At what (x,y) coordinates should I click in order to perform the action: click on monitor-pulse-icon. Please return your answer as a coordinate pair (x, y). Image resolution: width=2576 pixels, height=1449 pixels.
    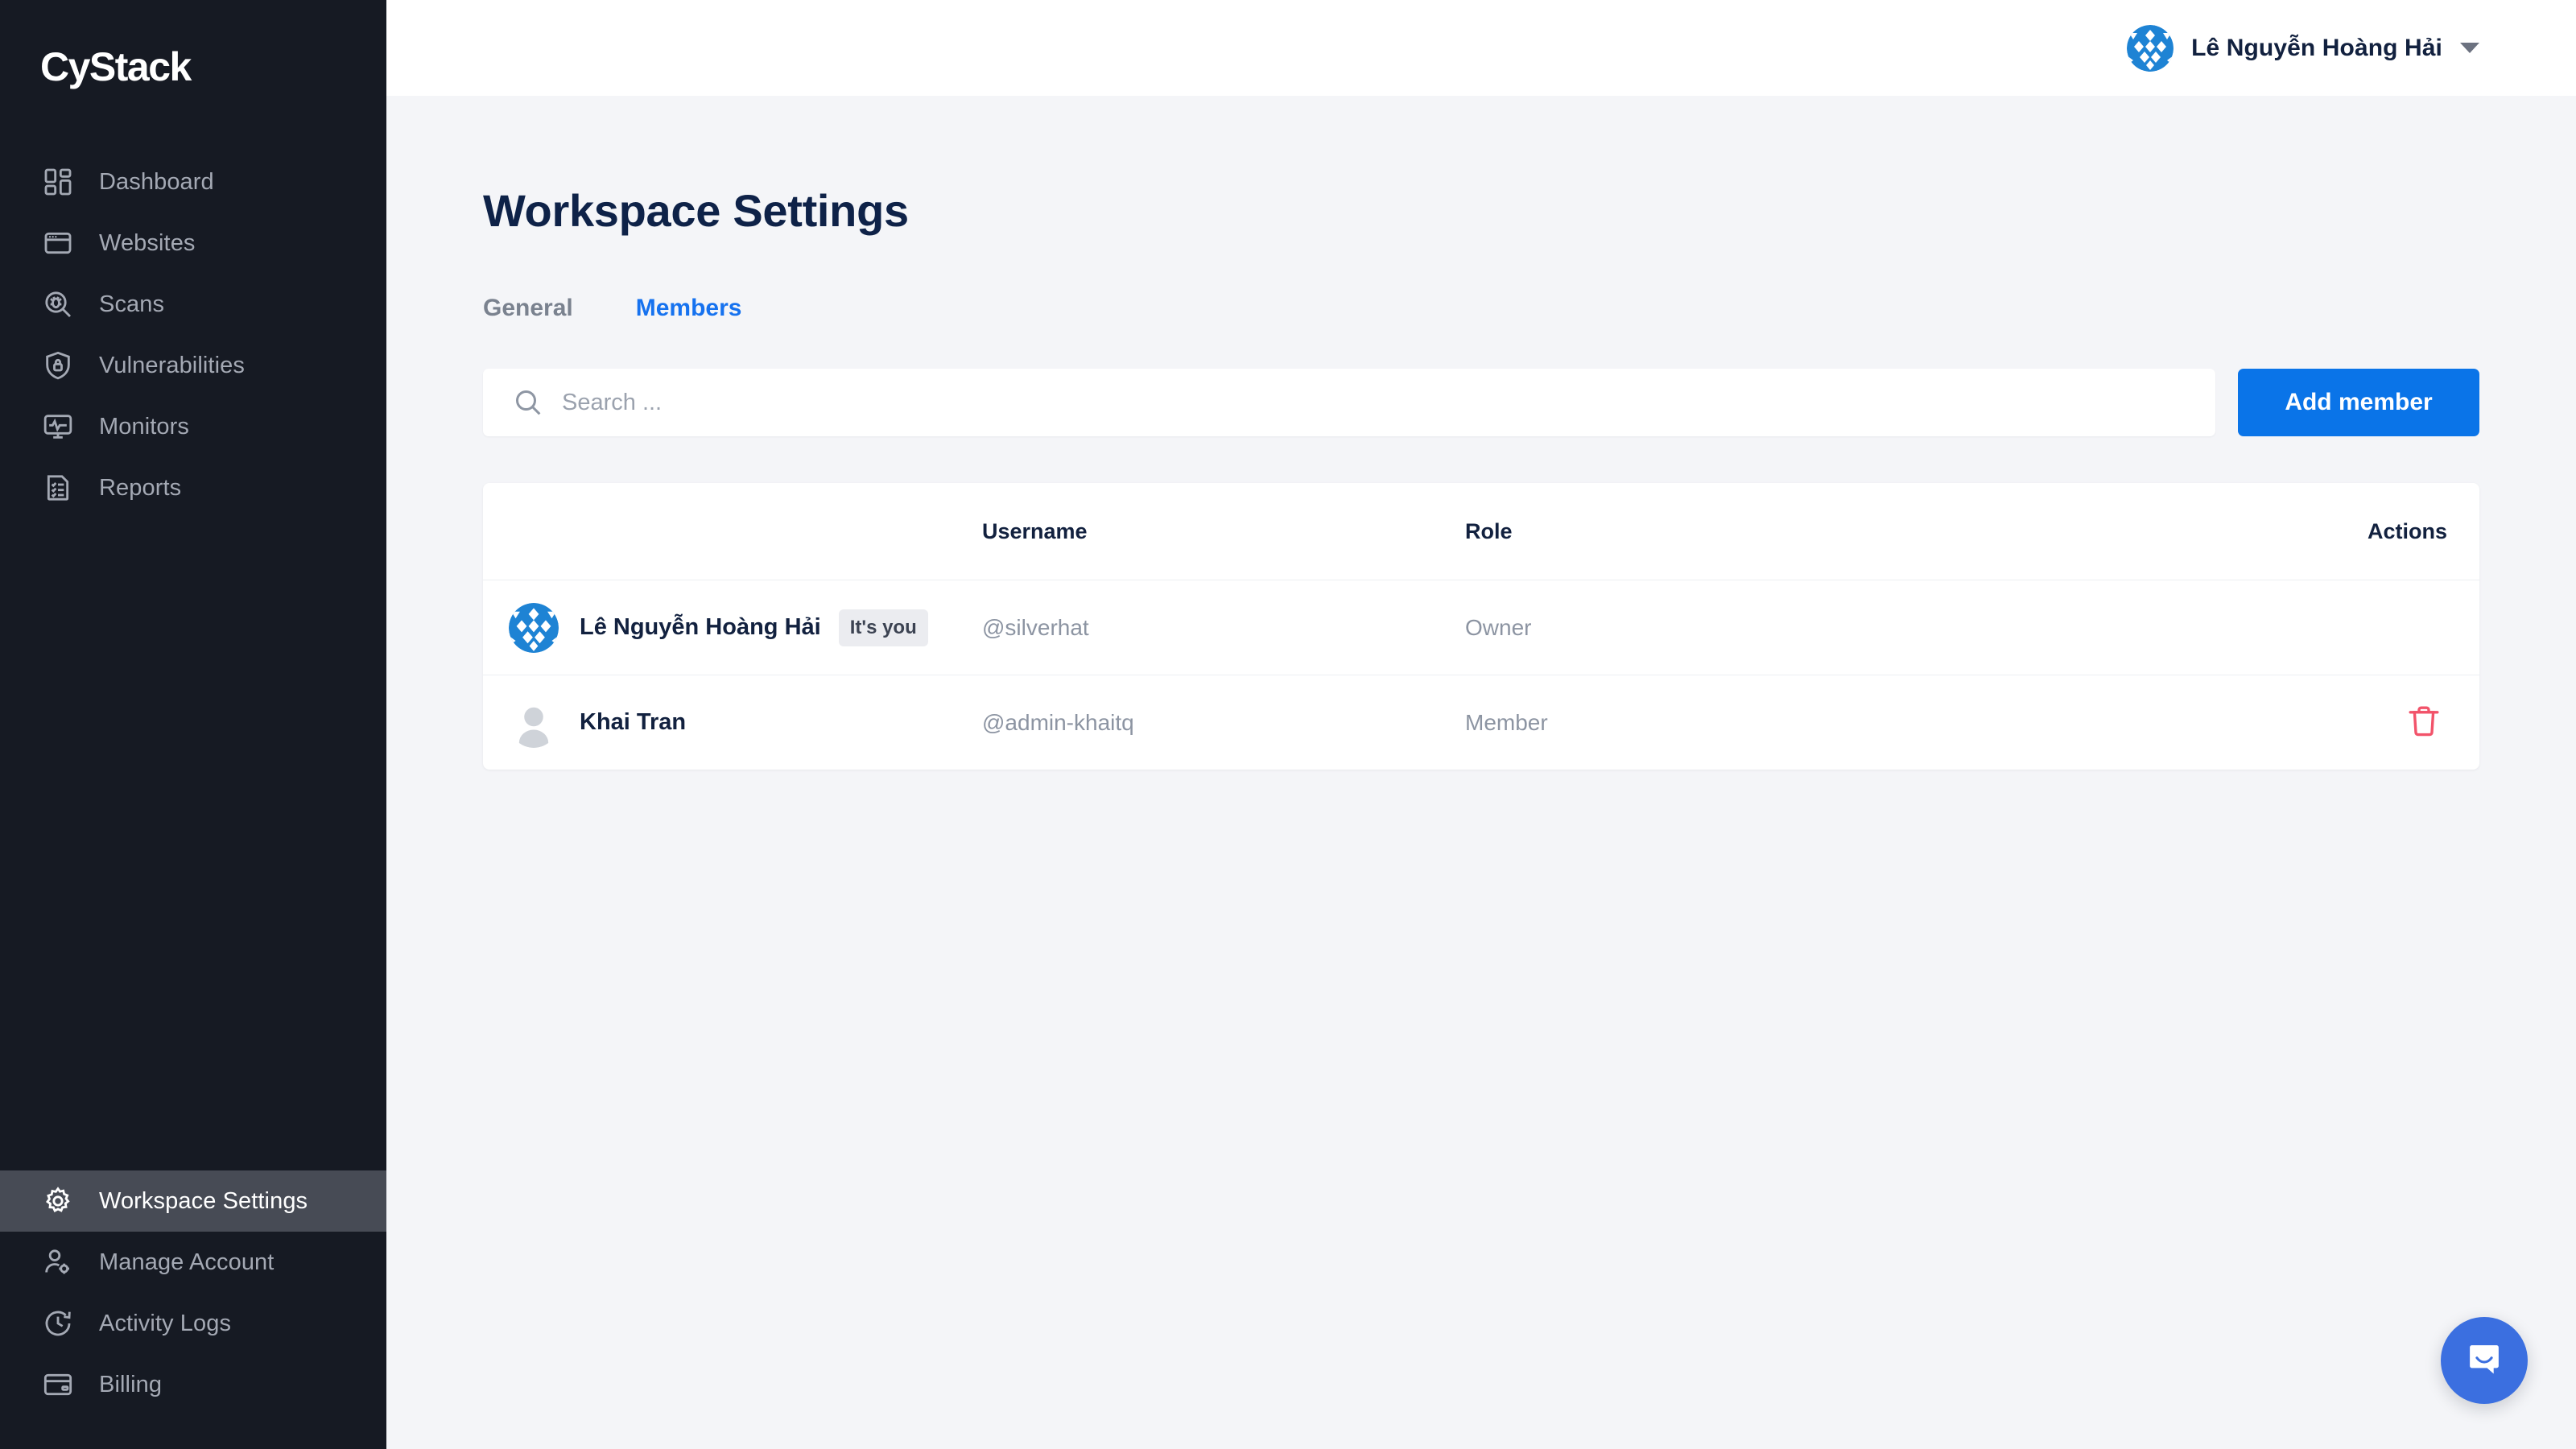
    Looking at the image, I should click on (58, 426).